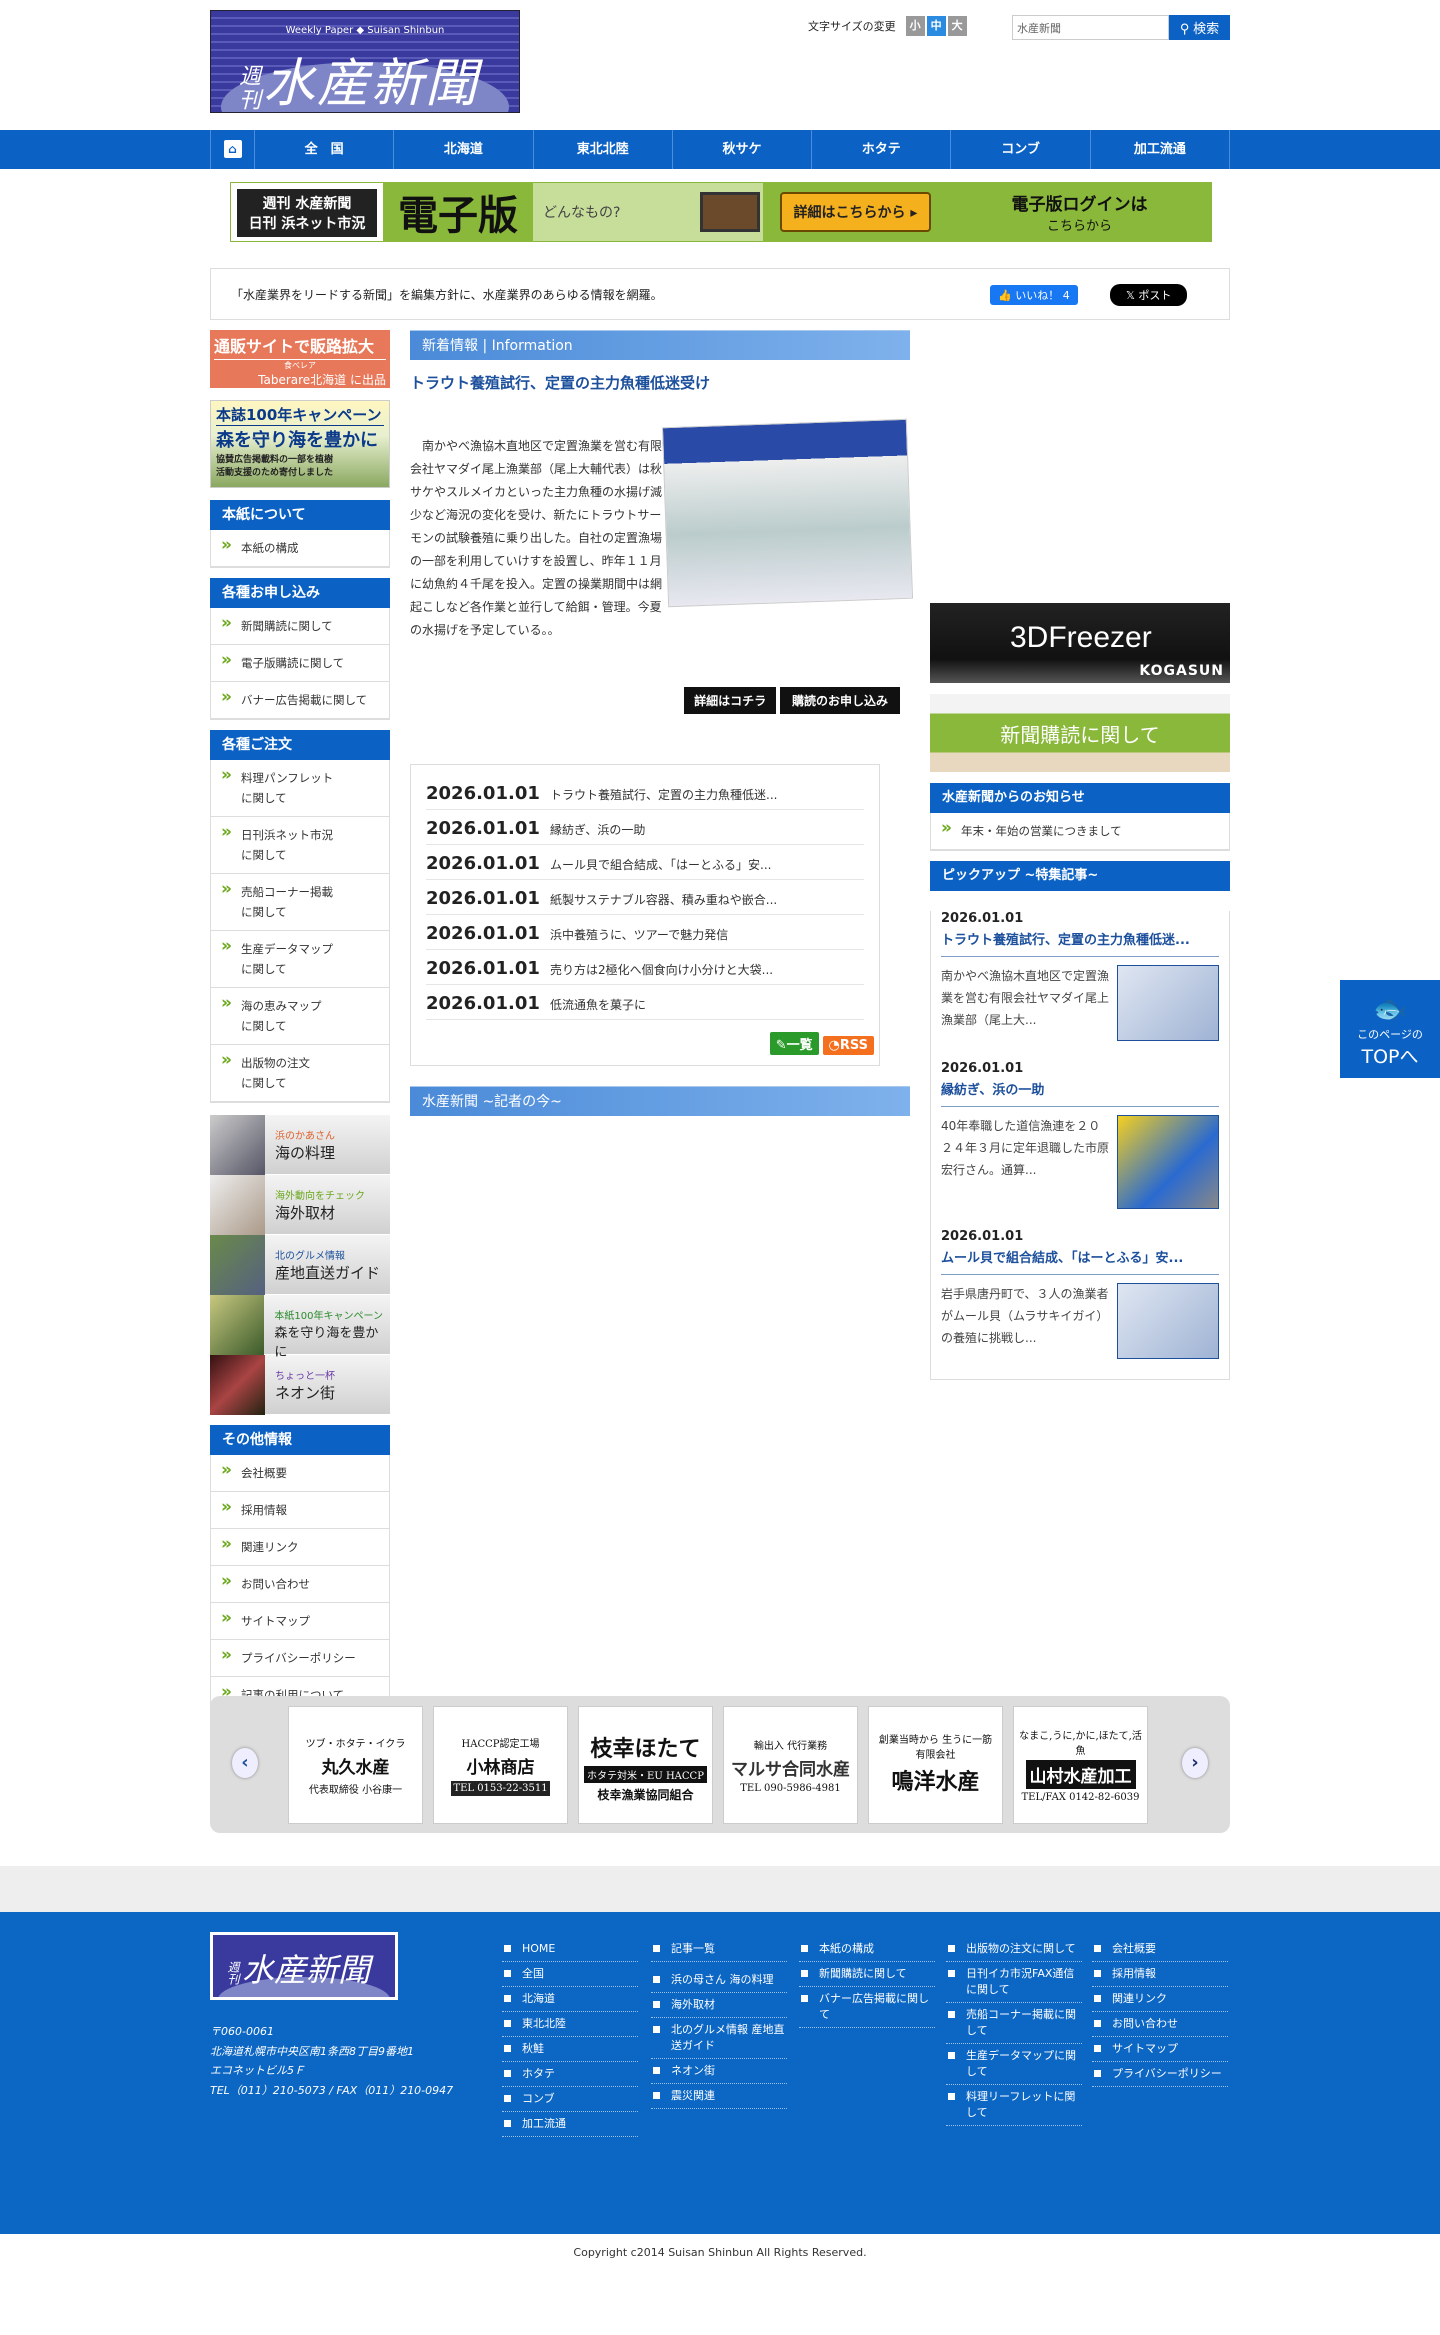 Image resolution: width=1440 pixels, height=2335 pixels. Describe the element at coordinates (300, 1621) in the screenshot. I see `other-item: サイトマップ` at that location.